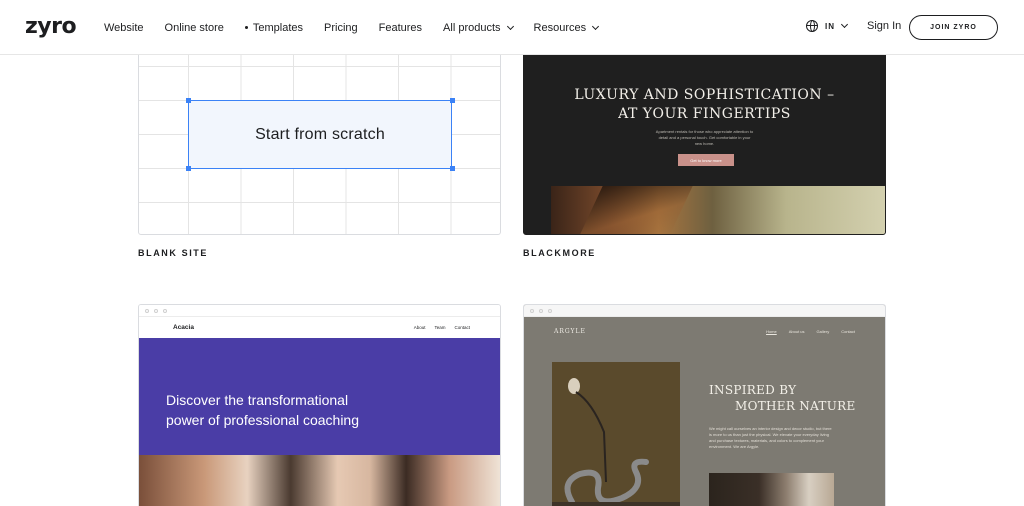 The height and width of the screenshot is (506, 1024). I want to click on acacia-link: Team, so click(440, 327).